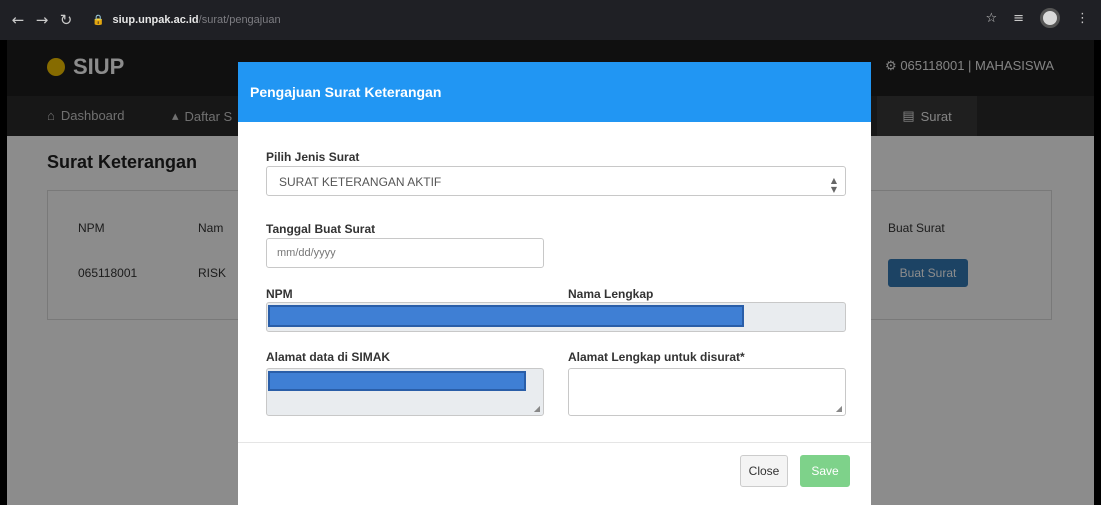 The width and height of the screenshot is (1101, 505). What do you see at coordinates (306, 253) in the screenshot?
I see `tanggal-placeholder: mm/dd/yyyy` at bounding box center [306, 253].